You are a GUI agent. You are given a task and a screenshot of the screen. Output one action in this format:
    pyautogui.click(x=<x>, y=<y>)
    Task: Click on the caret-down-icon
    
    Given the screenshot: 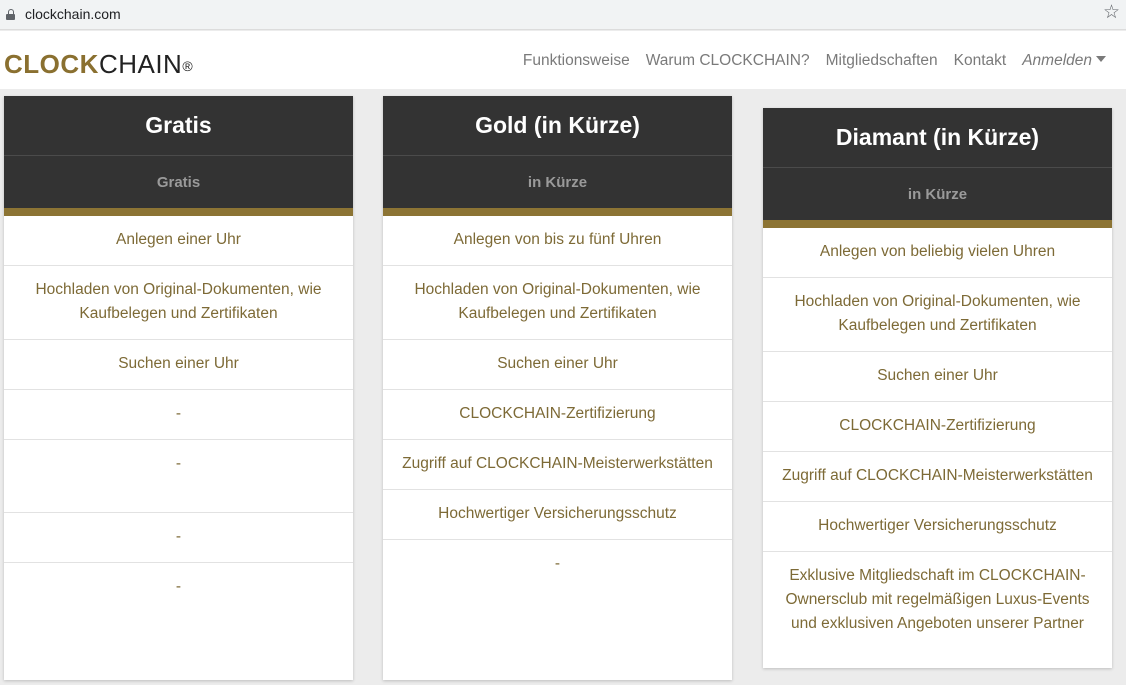 What is the action you would take?
    pyautogui.click(x=1101, y=59)
    